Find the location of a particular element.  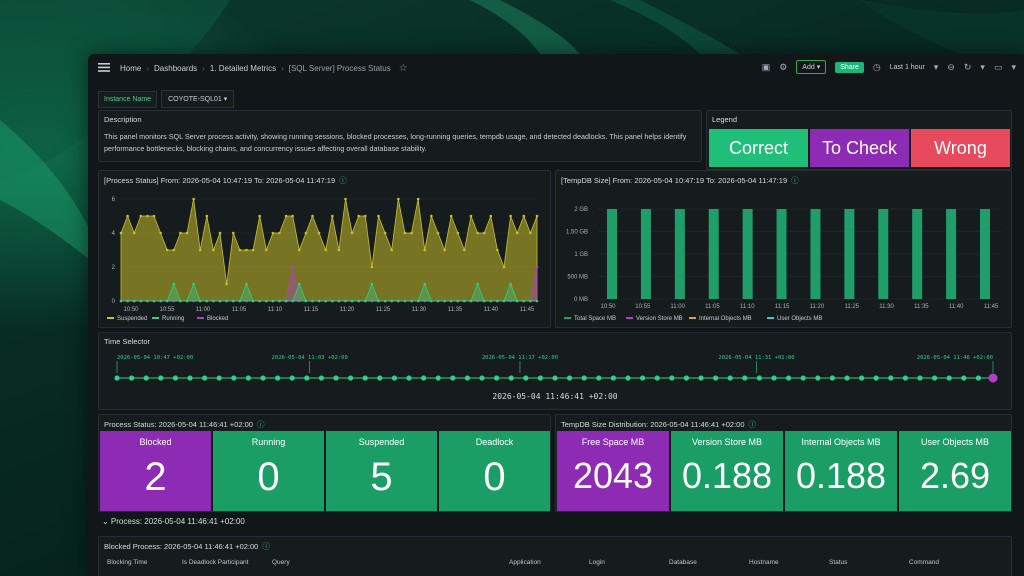

x-tick-label: 10:50 is located at coordinates (608, 307).